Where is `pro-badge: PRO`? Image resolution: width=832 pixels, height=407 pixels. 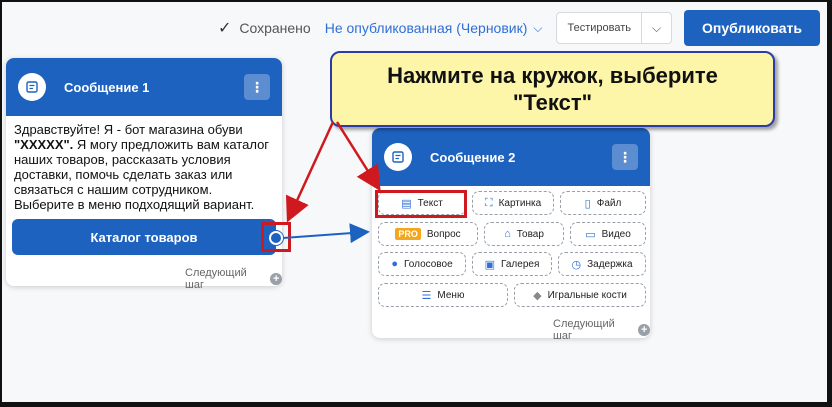
pro-badge: PRO is located at coordinates (408, 234).